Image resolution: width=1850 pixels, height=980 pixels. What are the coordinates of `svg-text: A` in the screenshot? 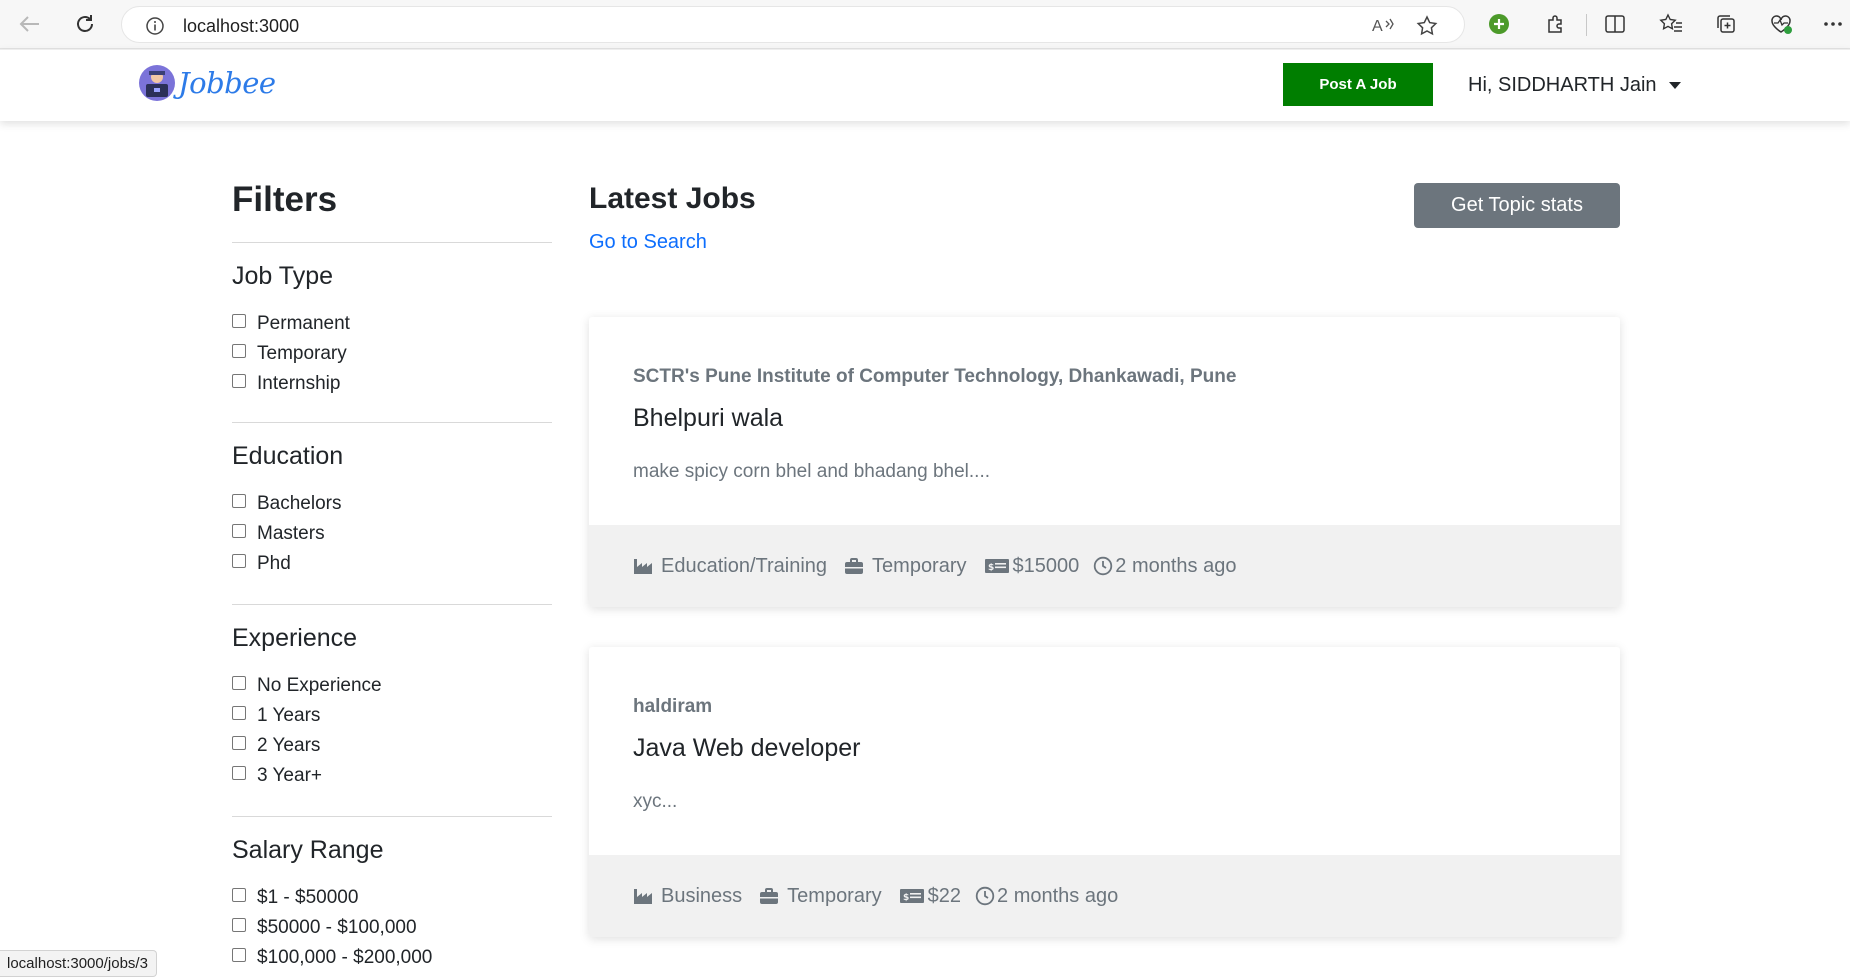 It's located at (1377, 26).